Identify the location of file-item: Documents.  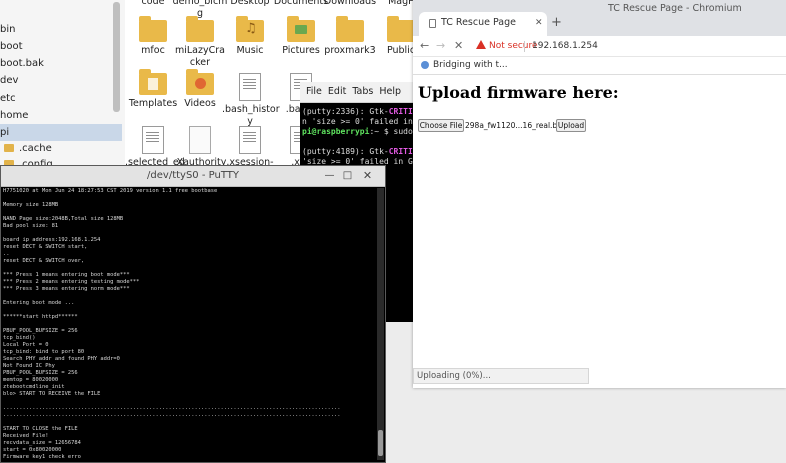
(301, 4).